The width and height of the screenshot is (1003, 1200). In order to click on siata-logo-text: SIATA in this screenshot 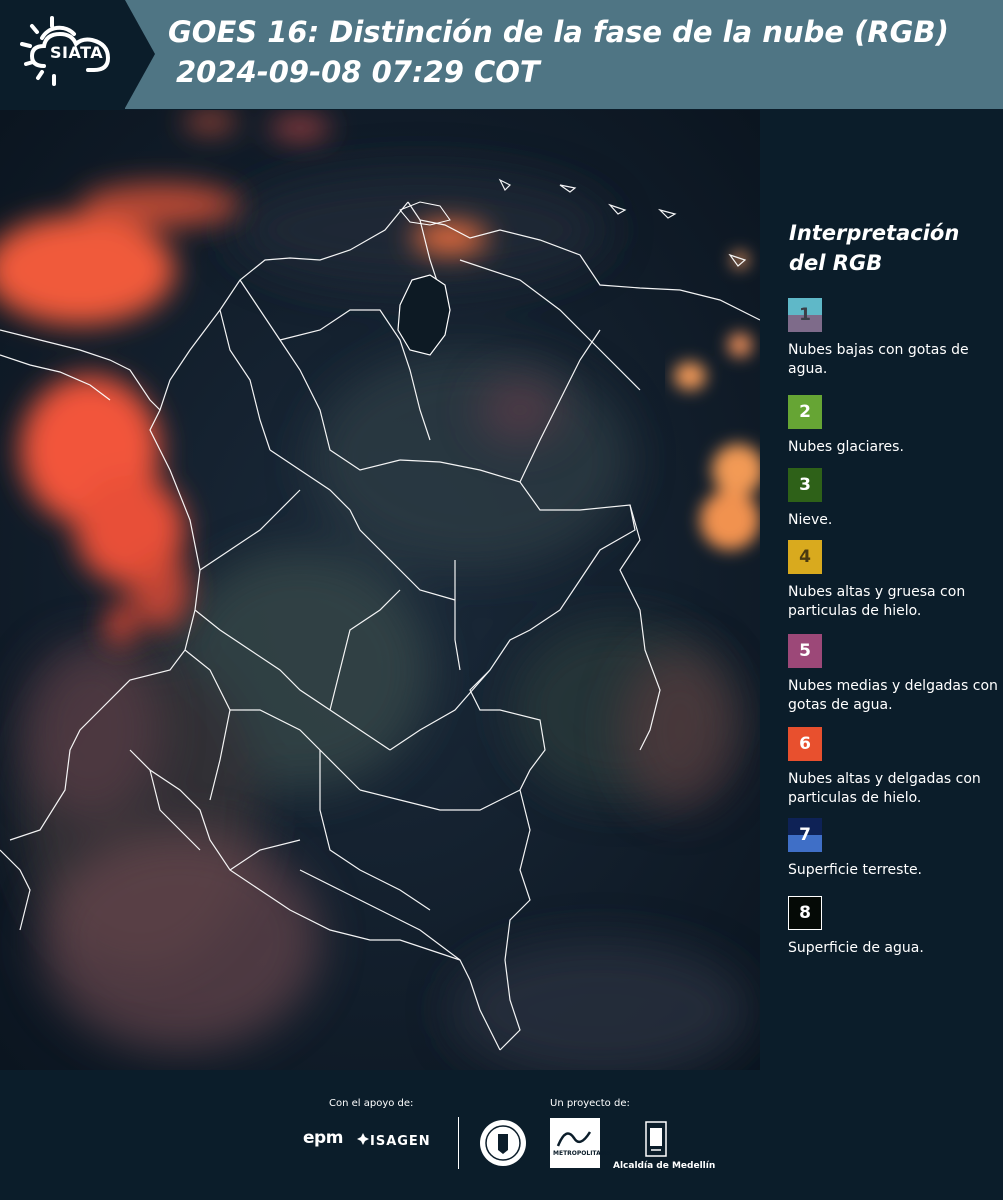, I will do `click(77, 52)`.